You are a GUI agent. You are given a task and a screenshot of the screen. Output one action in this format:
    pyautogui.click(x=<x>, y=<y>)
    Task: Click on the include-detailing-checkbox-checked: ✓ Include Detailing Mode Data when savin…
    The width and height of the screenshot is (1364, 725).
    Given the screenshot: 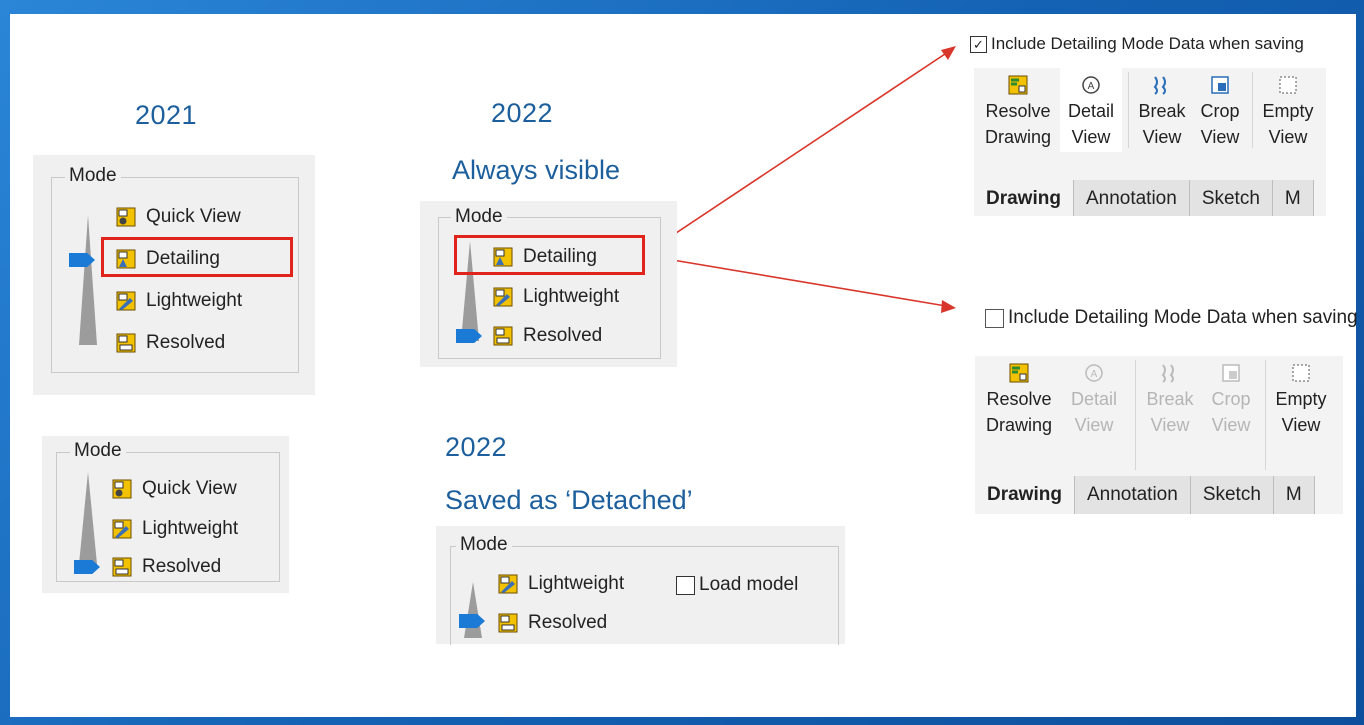 What is the action you would take?
    pyautogui.click(x=1137, y=44)
    